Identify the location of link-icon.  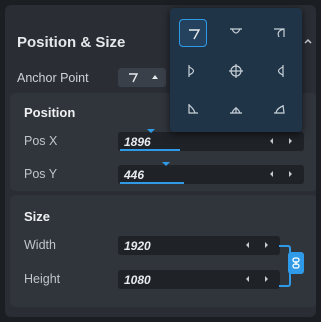
(296, 263).